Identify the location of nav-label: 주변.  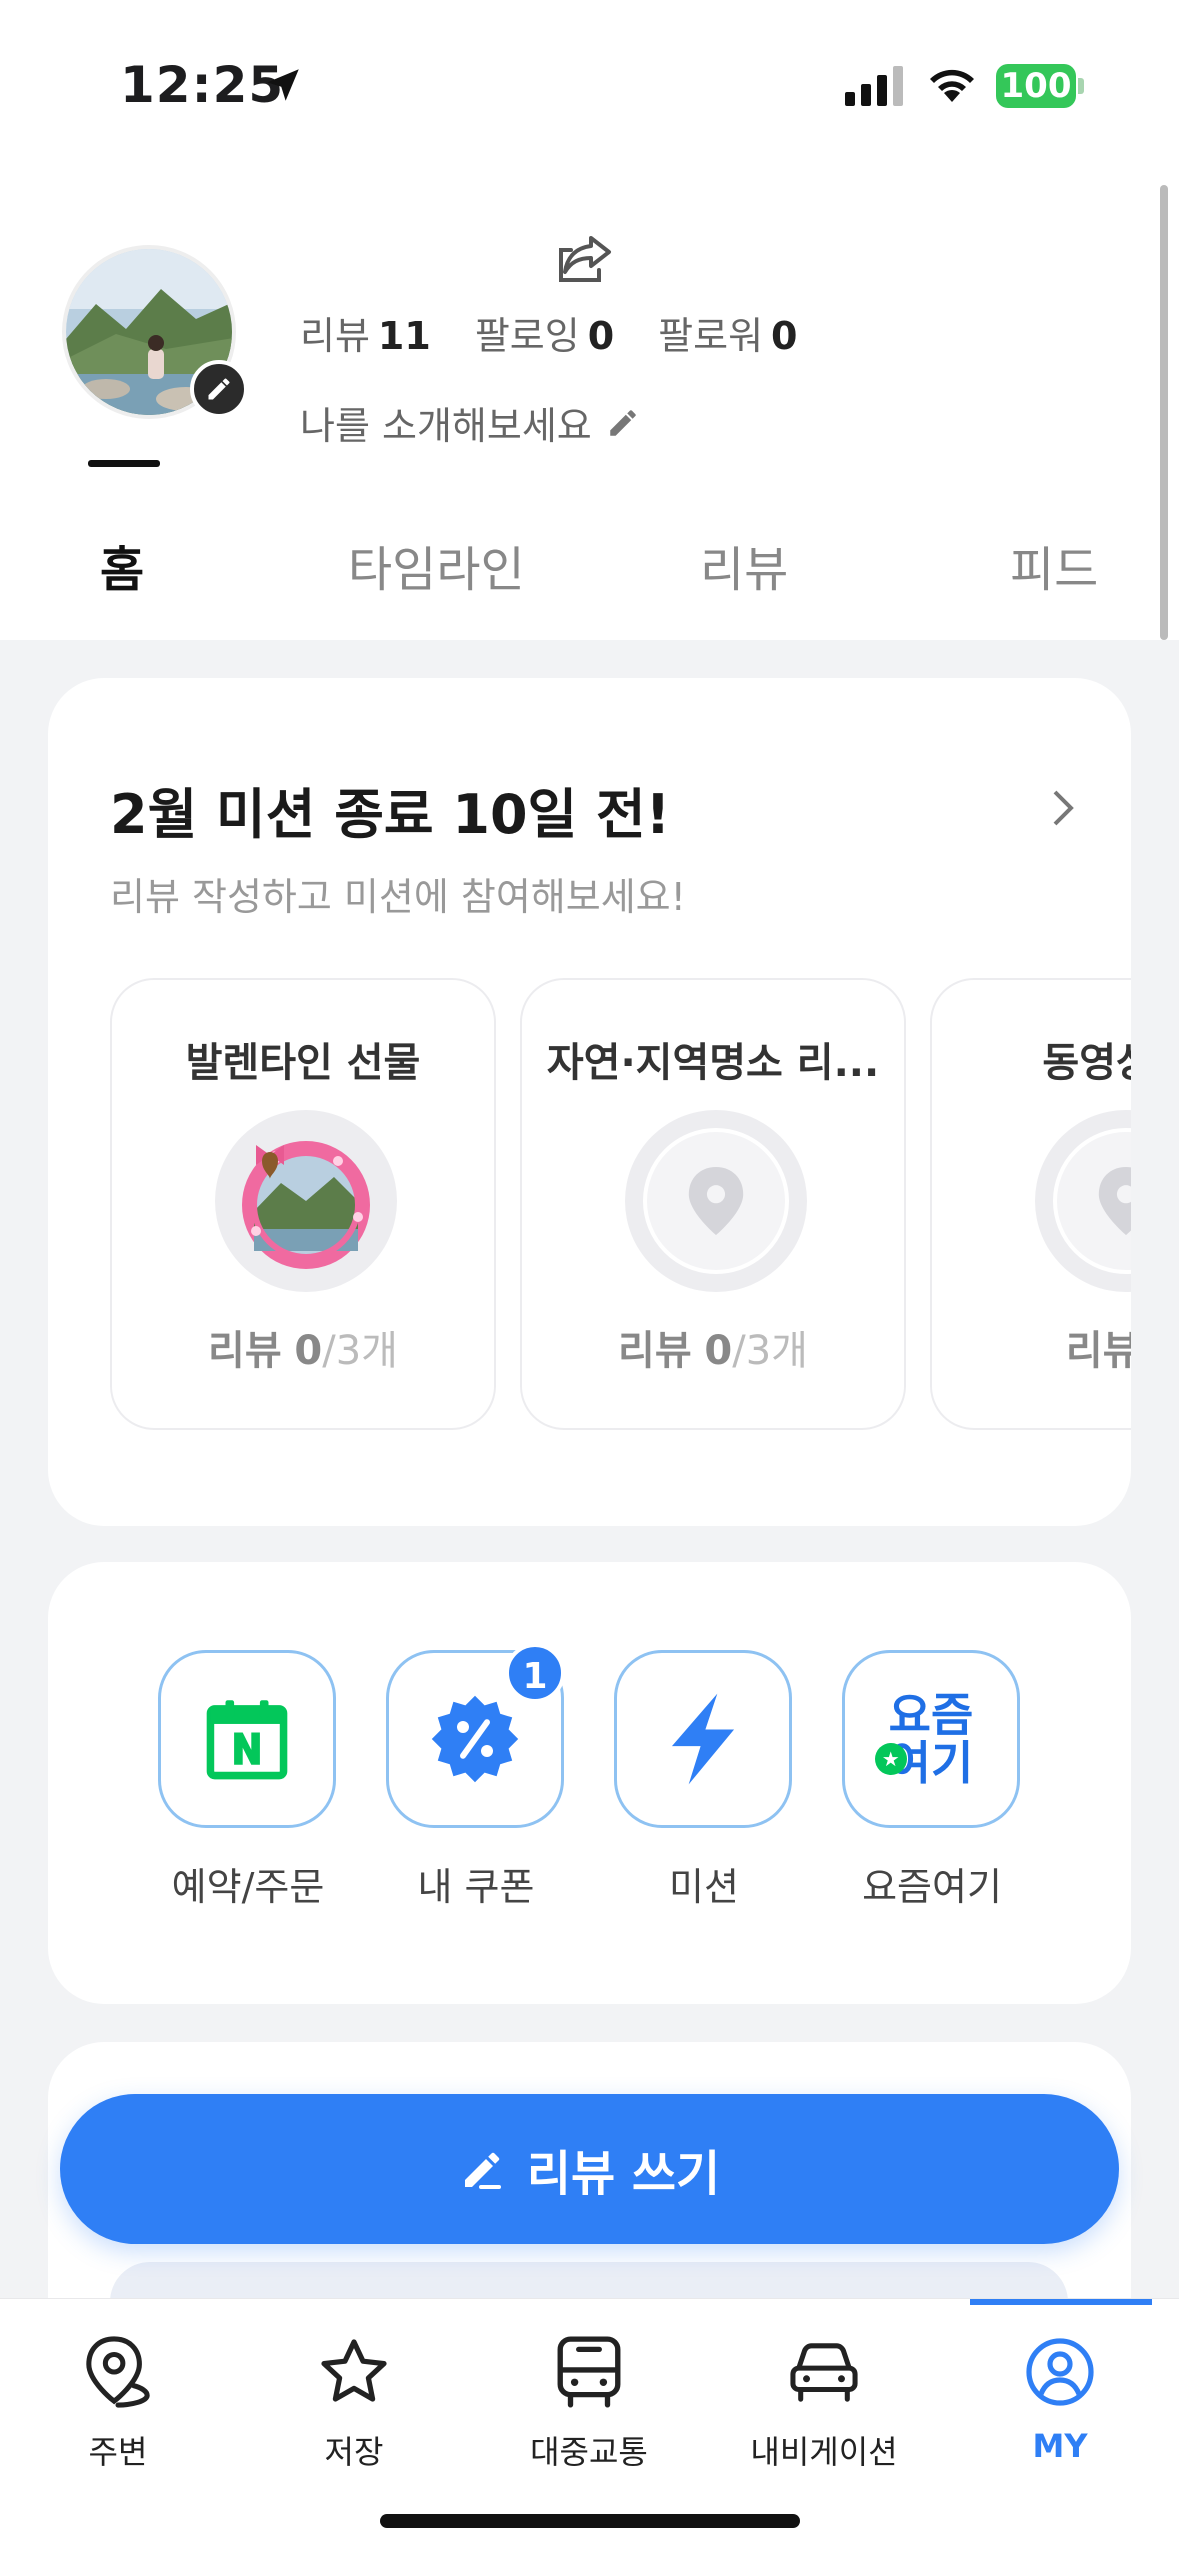
(118, 2452).